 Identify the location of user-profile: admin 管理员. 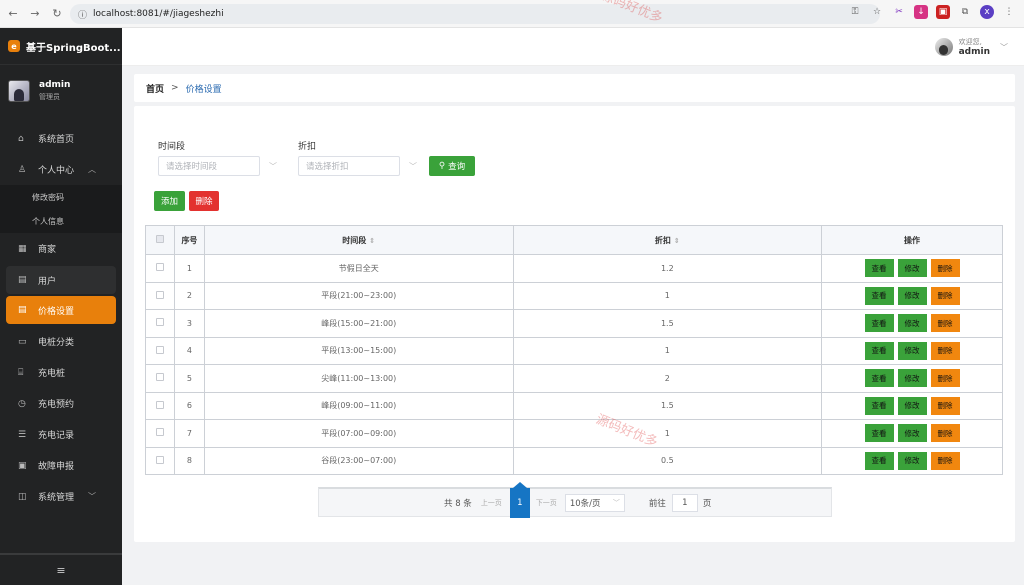
(61, 91).